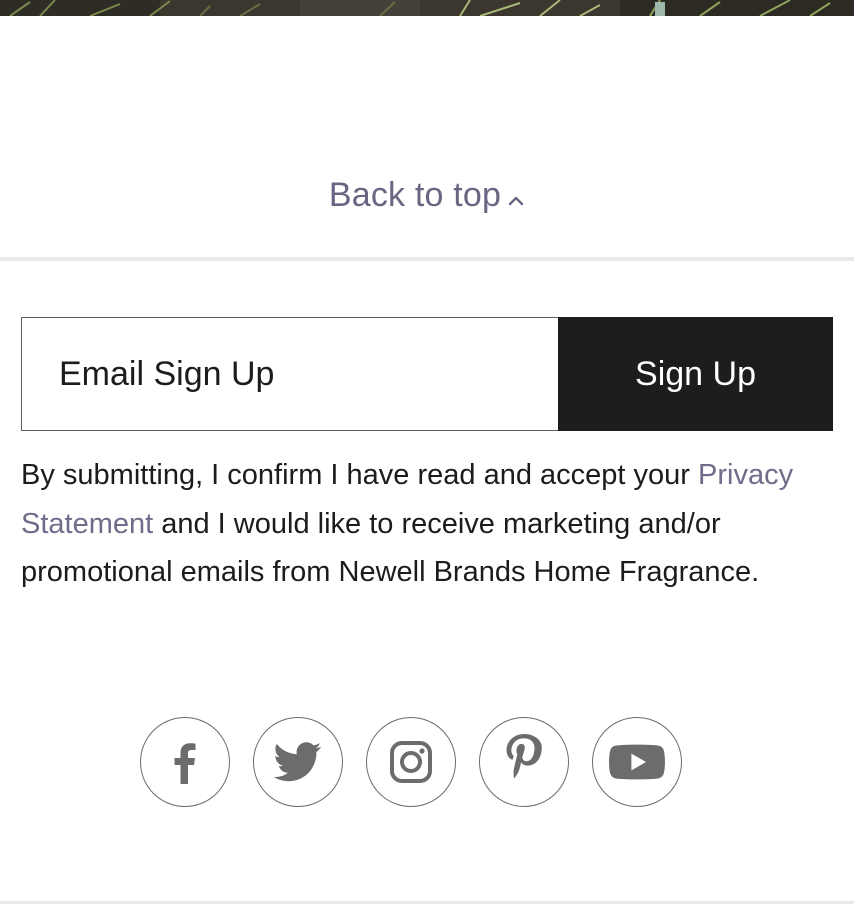  I want to click on twitter-link, so click(298, 762).